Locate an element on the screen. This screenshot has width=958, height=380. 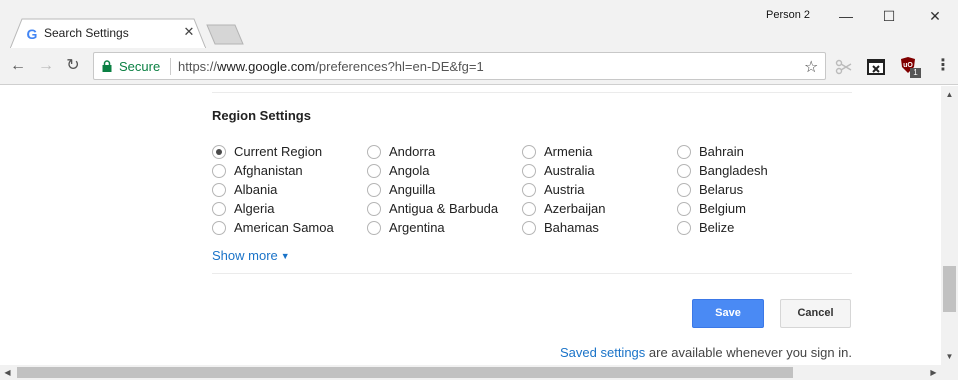
section-divider-bottom is located at coordinates (532, 273).